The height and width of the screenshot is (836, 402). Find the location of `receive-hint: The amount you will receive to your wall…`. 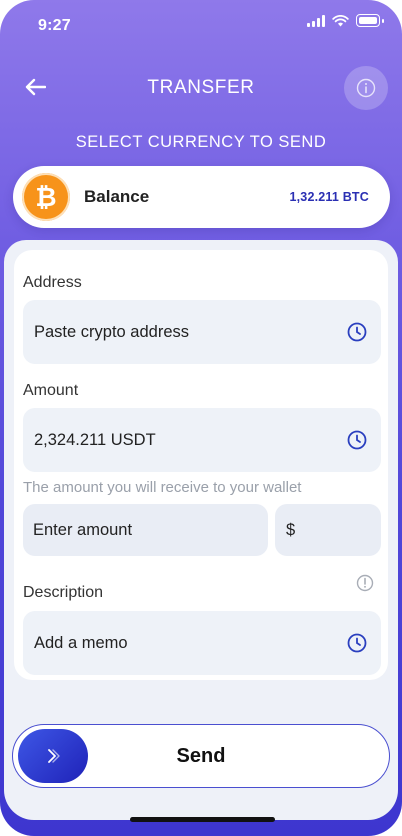

receive-hint: The amount you will receive to your wall… is located at coordinates (162, 487).